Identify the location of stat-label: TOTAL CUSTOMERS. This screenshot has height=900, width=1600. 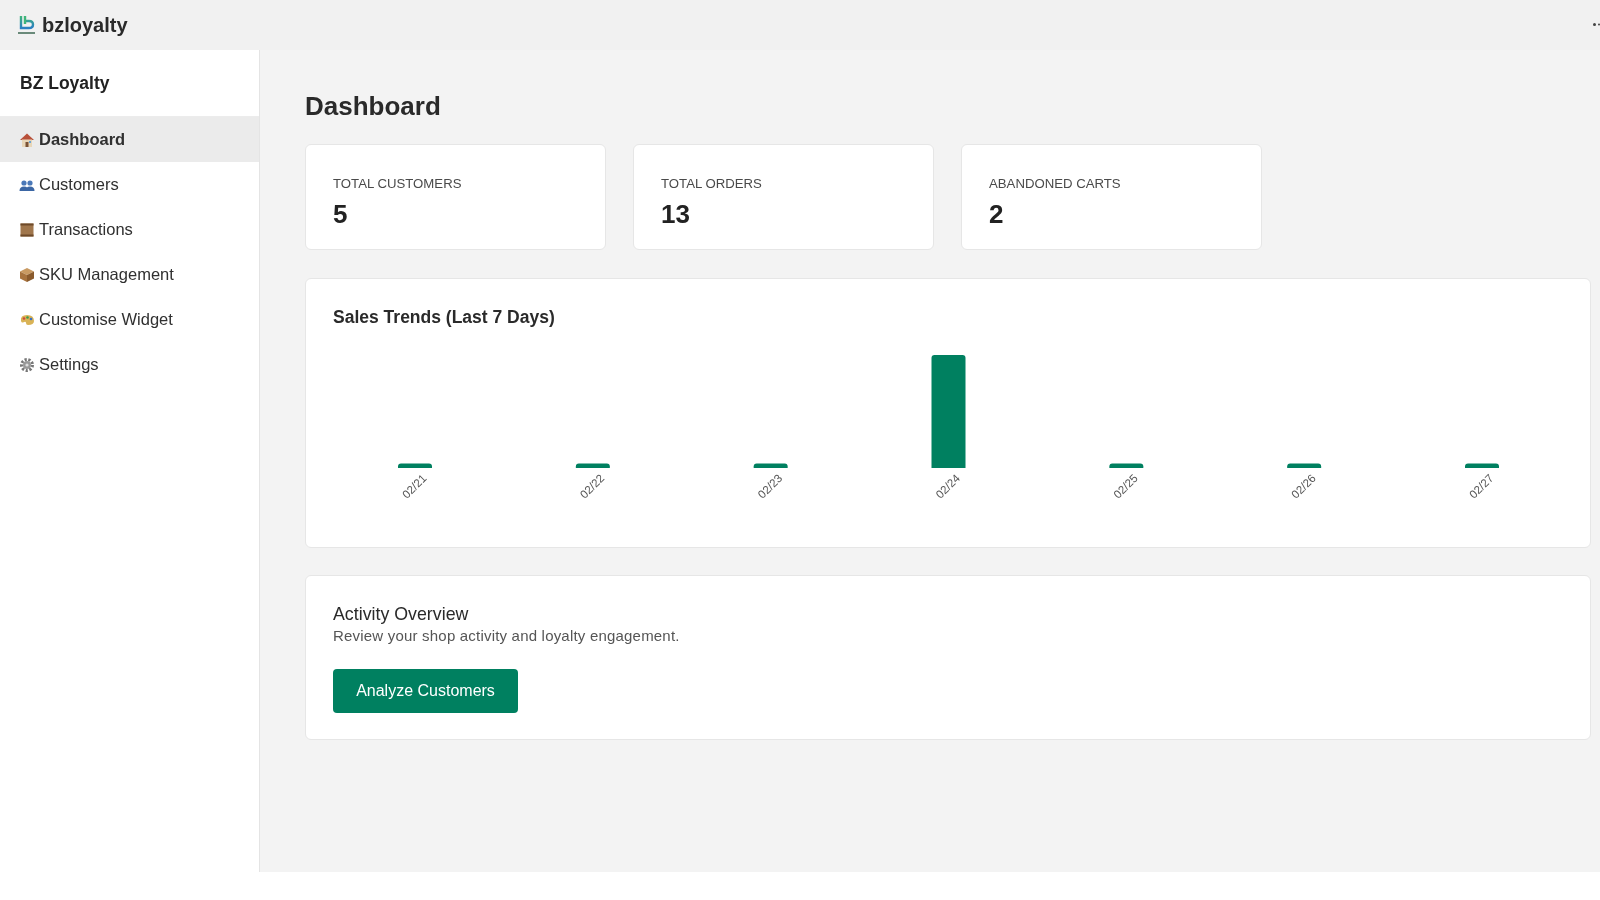
(397, 183).